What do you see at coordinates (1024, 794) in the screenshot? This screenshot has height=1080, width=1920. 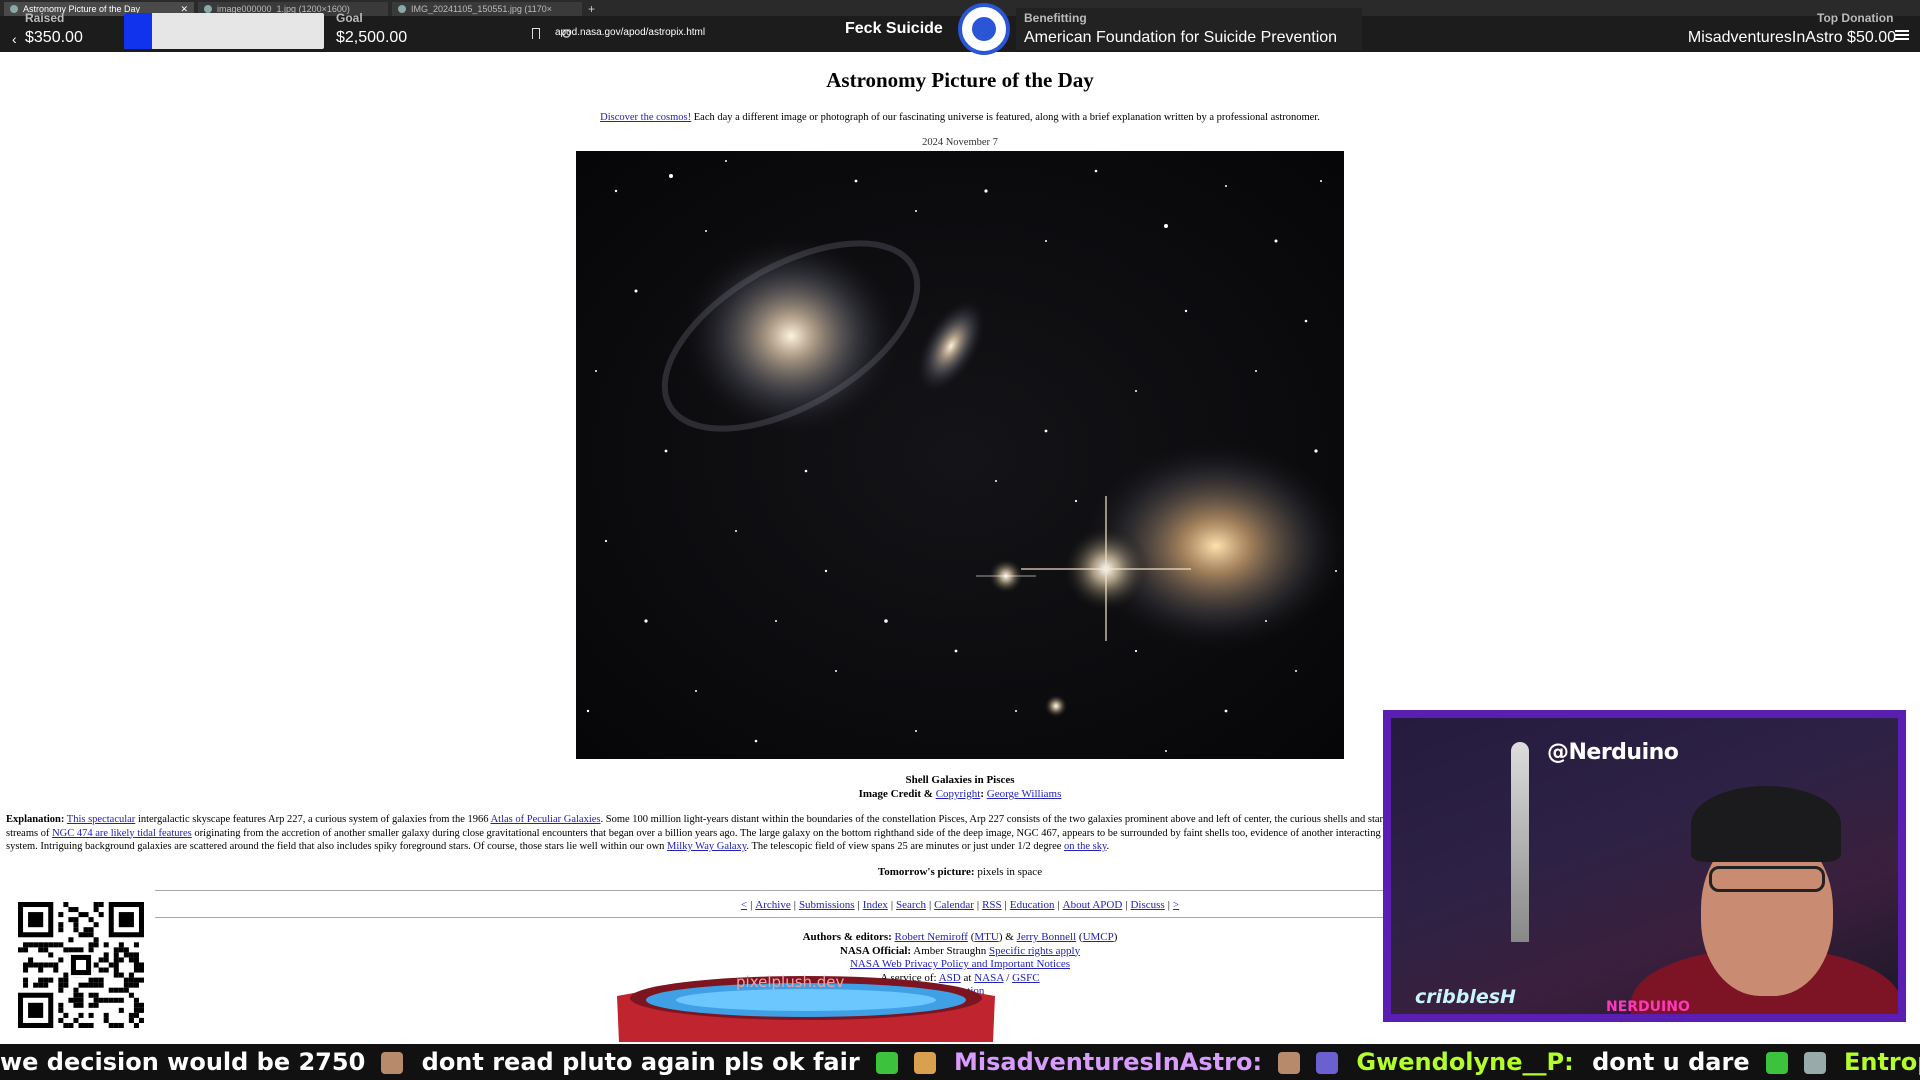 I see `photographer-link: George Williams` at bounding box center [1024, 794].